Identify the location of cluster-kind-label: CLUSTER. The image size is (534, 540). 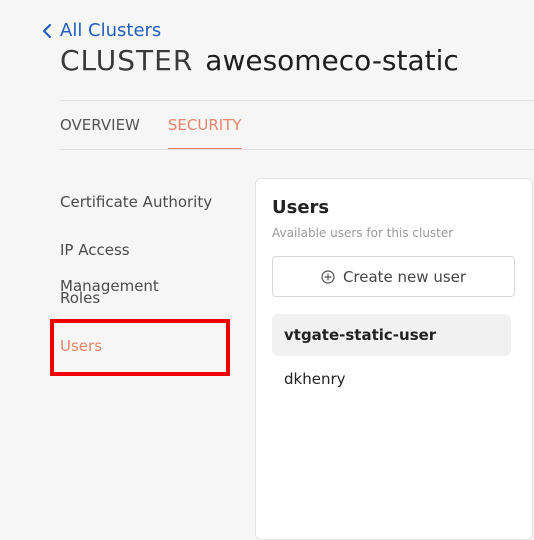
(127, 60).